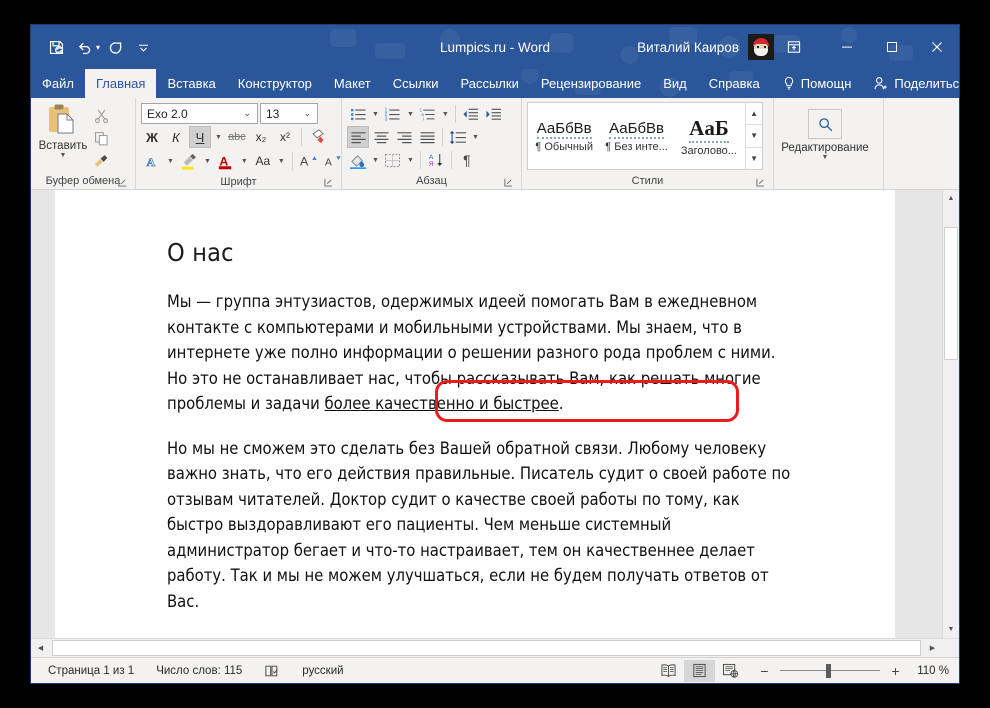  Describe the element at coordinates (58, 83) in the screenshot. I see `tab-fajl: Файл` at that location.